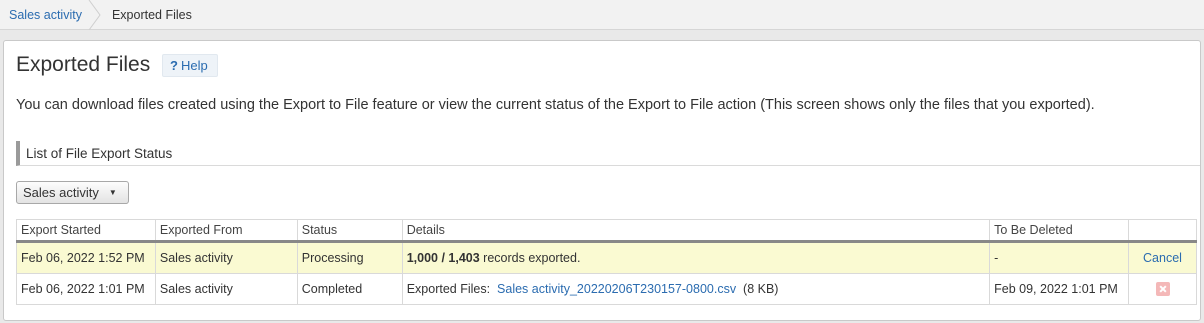 The width and height of the screenshot is (1204, 323). I want to click on column-header-export-started: Export Started, so click(86, 231).